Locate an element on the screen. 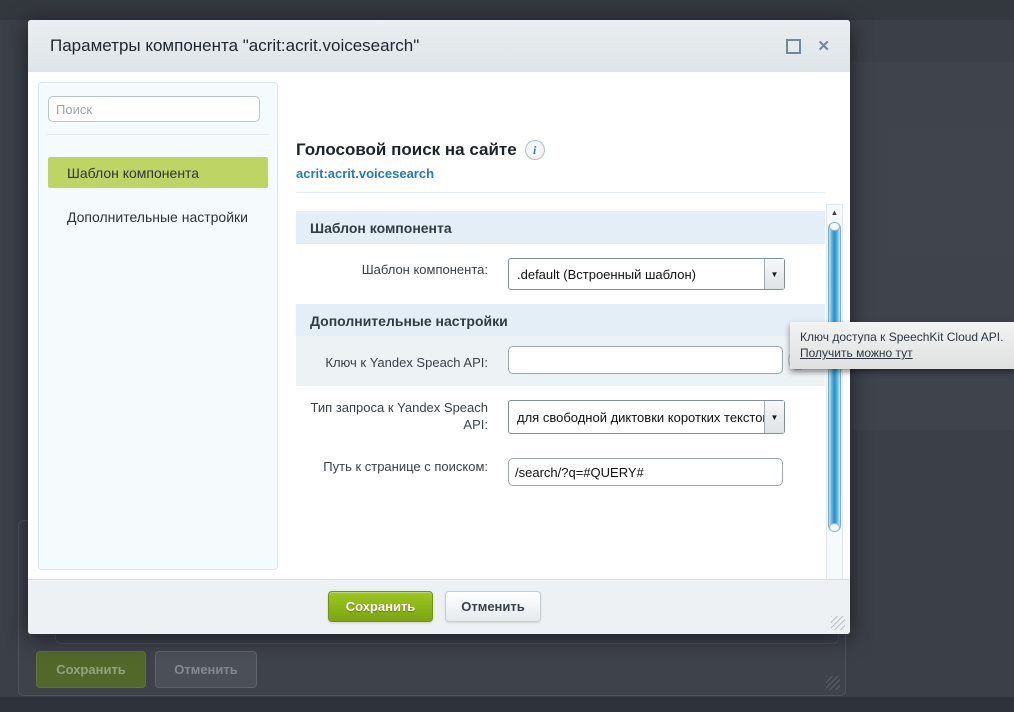  field-label-line: Тип запроса к Yandex Speach is located at coordinates (399, 407).